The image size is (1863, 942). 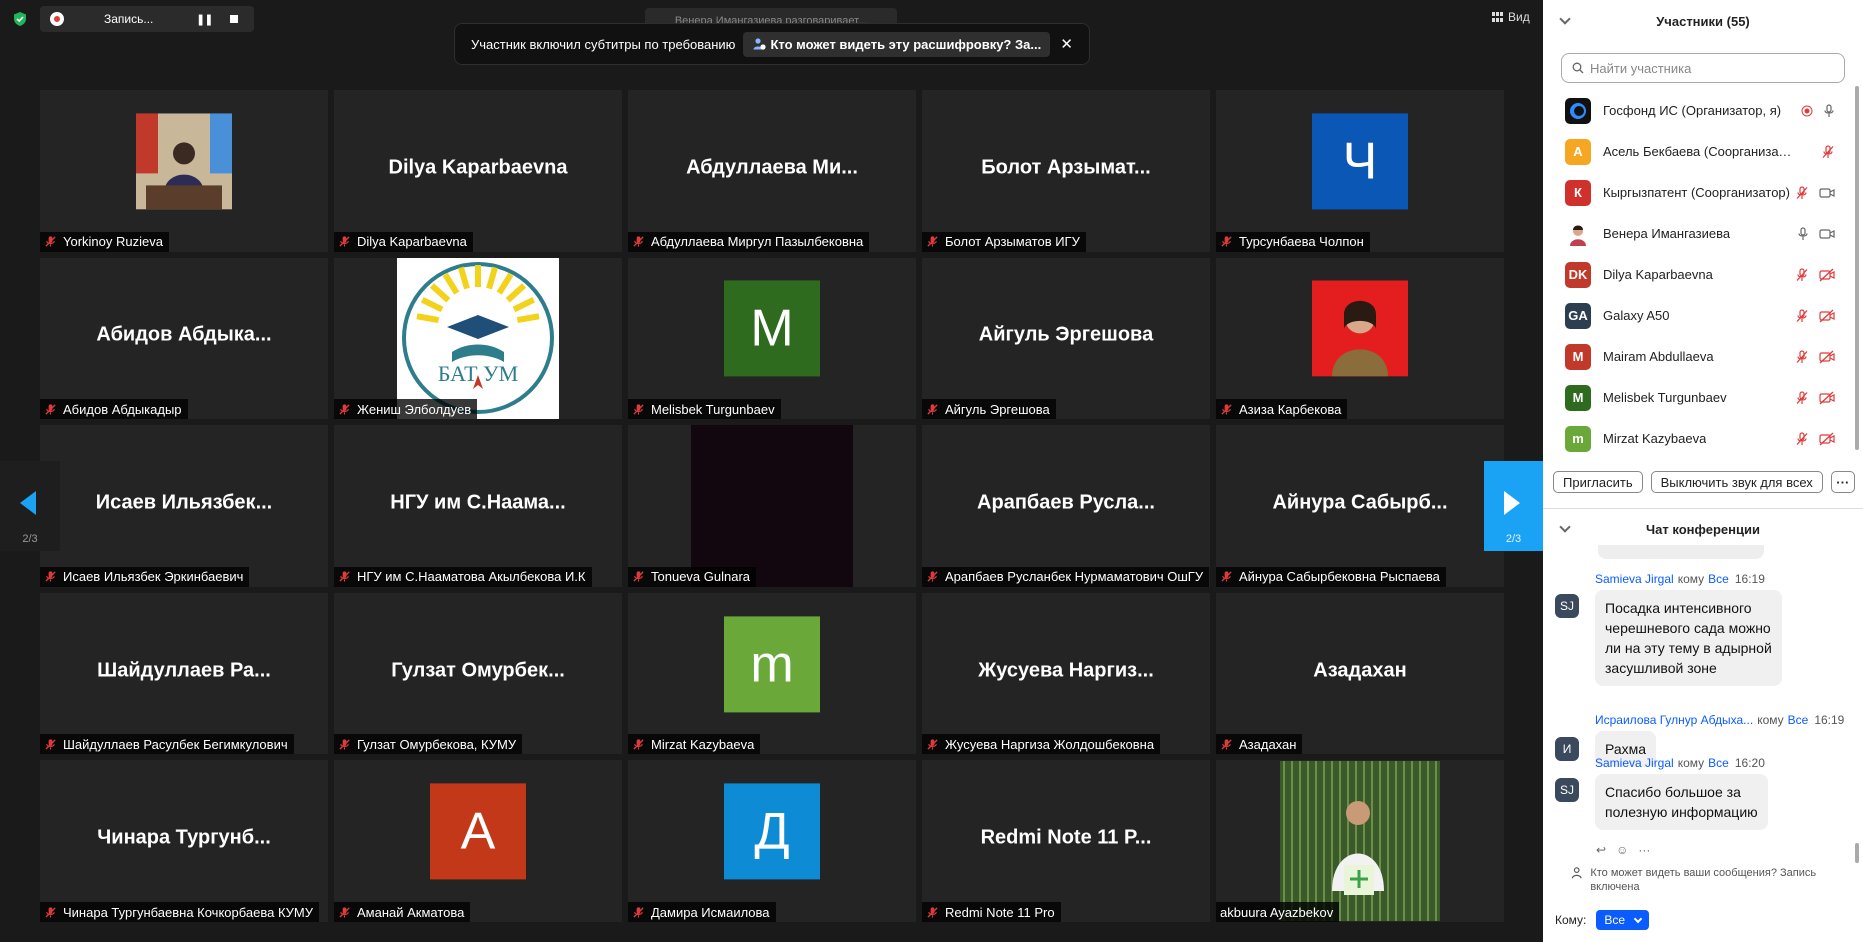 What do you see at coordinates (1564, 526) in the screenshot?
I see `collapse-chat-chevron-icon` at bounding box center [1564, 526].